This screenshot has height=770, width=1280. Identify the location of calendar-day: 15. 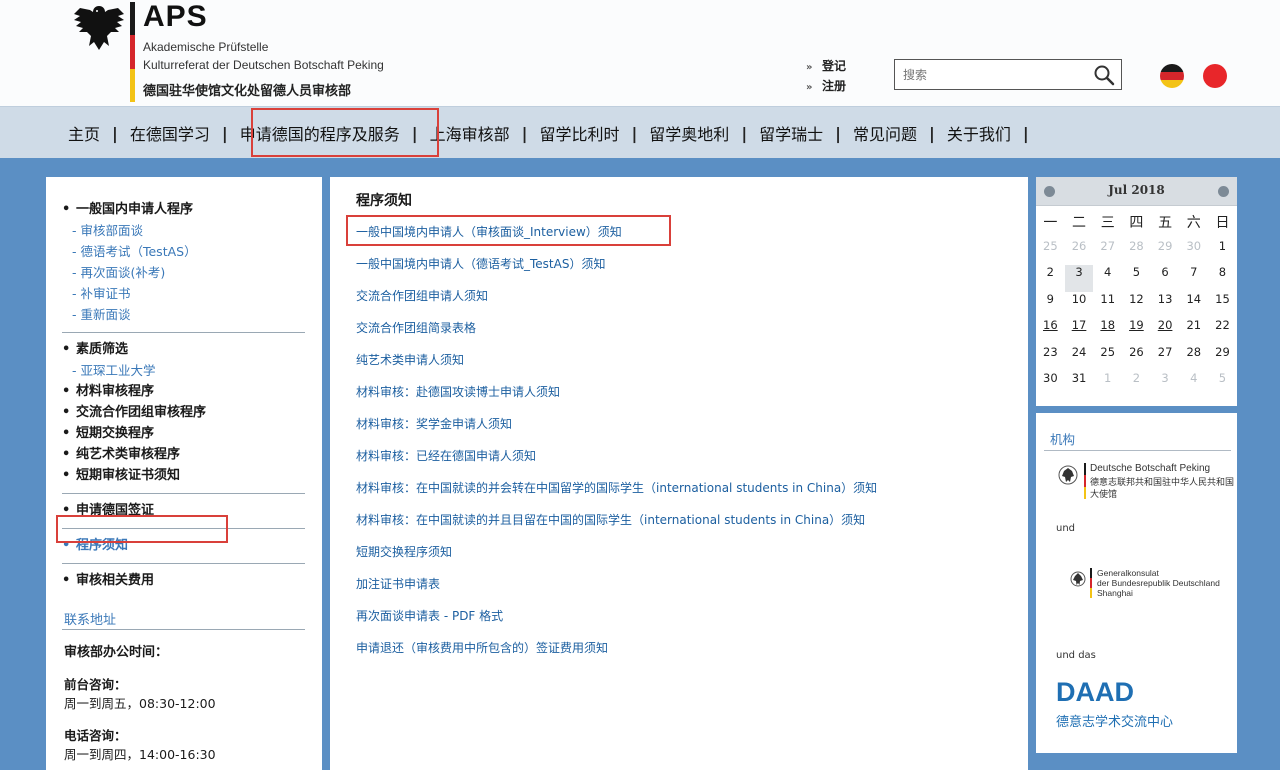
(1222, 305).